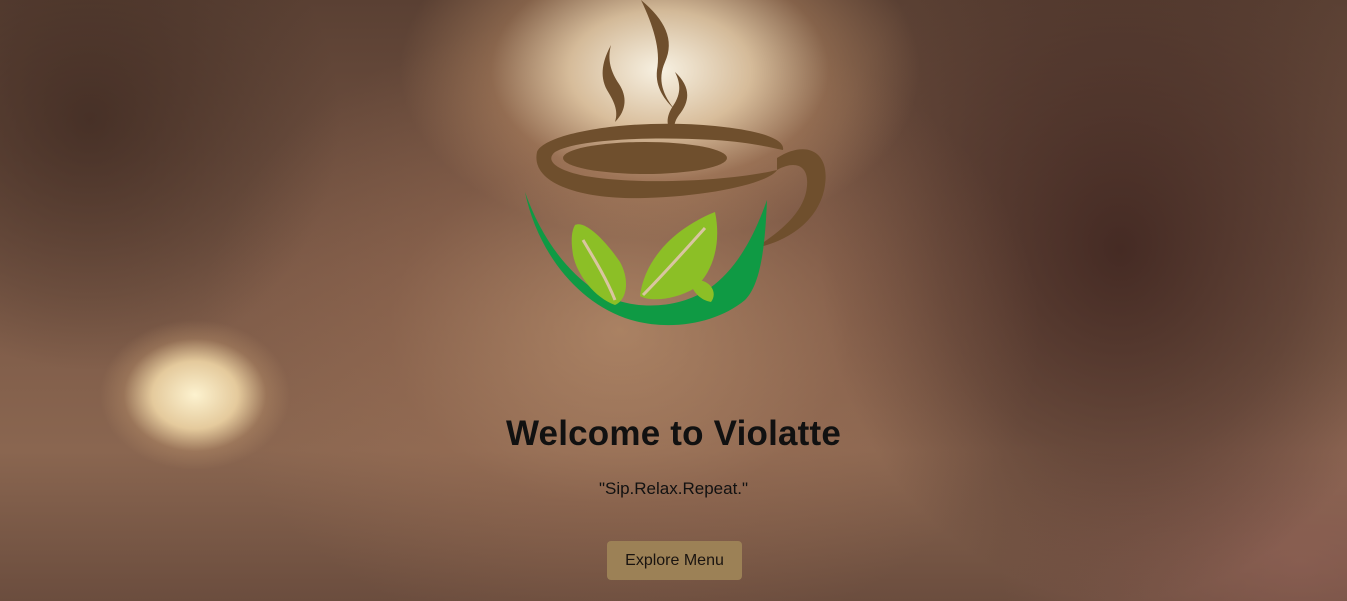  I want to click on welcome-heading: Welcome to Violatte, so click(673, 433).